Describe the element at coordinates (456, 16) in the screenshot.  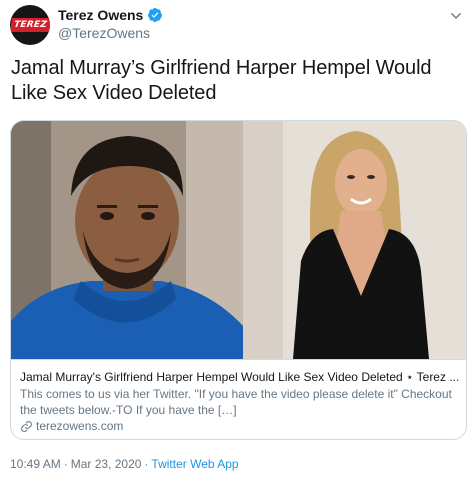
I see `chevron-down-icon` at that location.